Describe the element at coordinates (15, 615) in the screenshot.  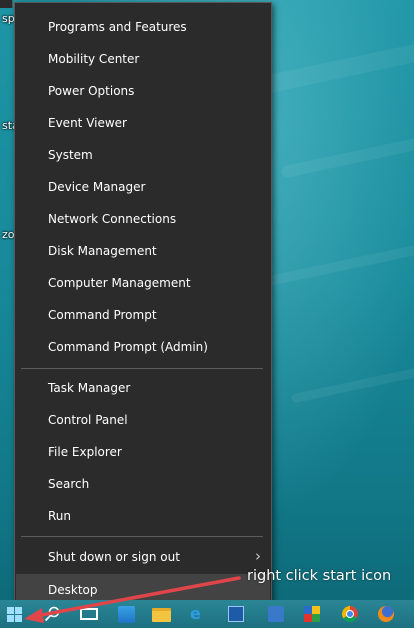
I see `windows-start-icon` at that location.